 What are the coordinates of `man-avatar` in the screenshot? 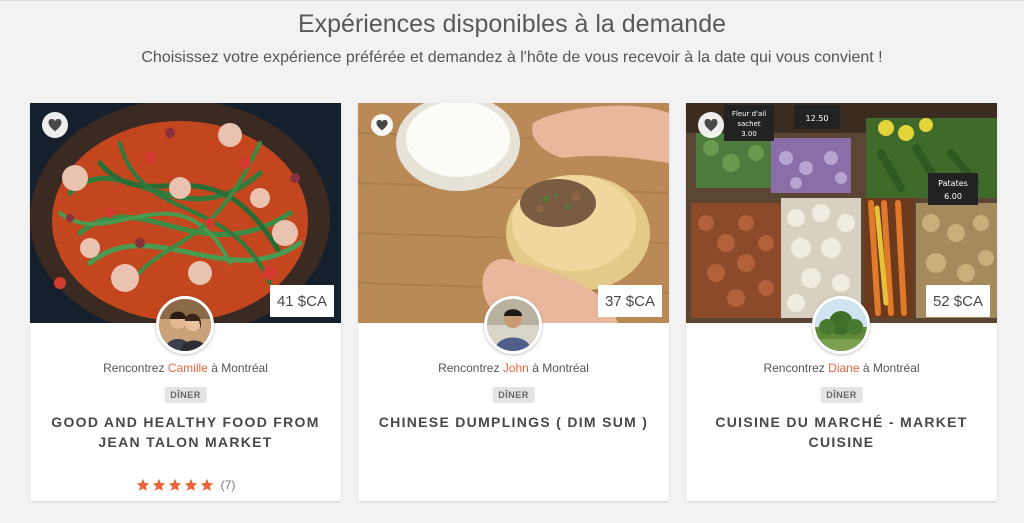 It's located at (513, 325).